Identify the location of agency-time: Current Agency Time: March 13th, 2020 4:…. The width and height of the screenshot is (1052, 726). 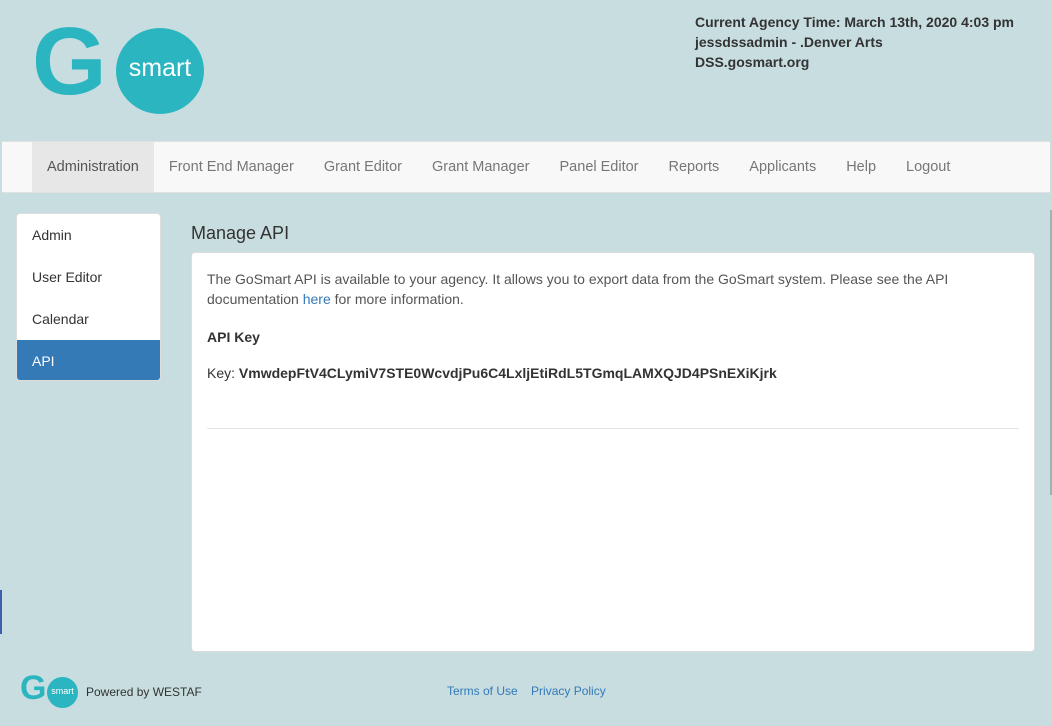
(854, 22).